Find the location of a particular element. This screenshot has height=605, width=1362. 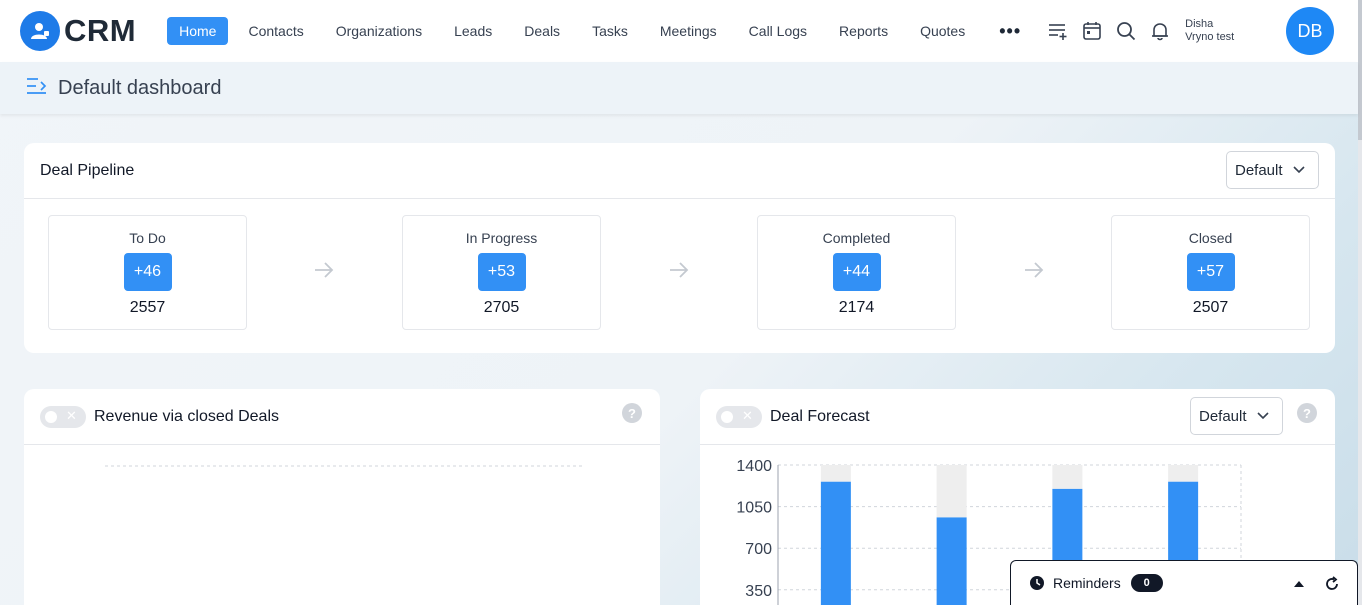

deal-forecast-header: ✕ Deal Forecast Default ? is located at coordinates (1017, 417).